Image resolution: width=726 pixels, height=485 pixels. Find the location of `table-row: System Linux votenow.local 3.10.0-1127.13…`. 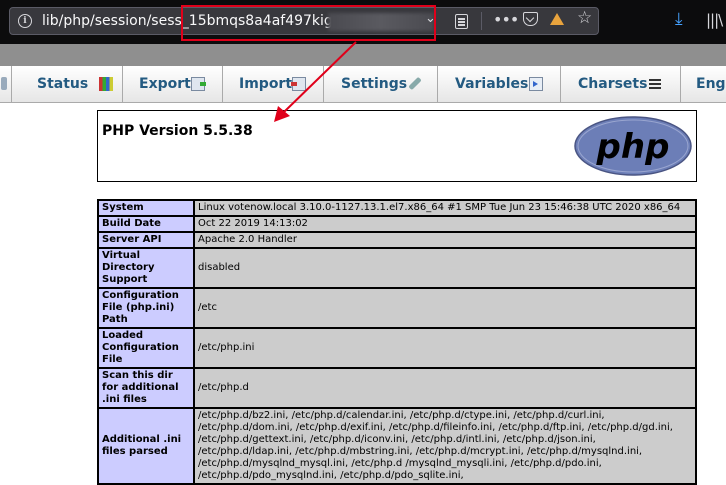

table-row: System Linux votenow.local 3.10.0-1127.13… is located at coordinates (397, 208).